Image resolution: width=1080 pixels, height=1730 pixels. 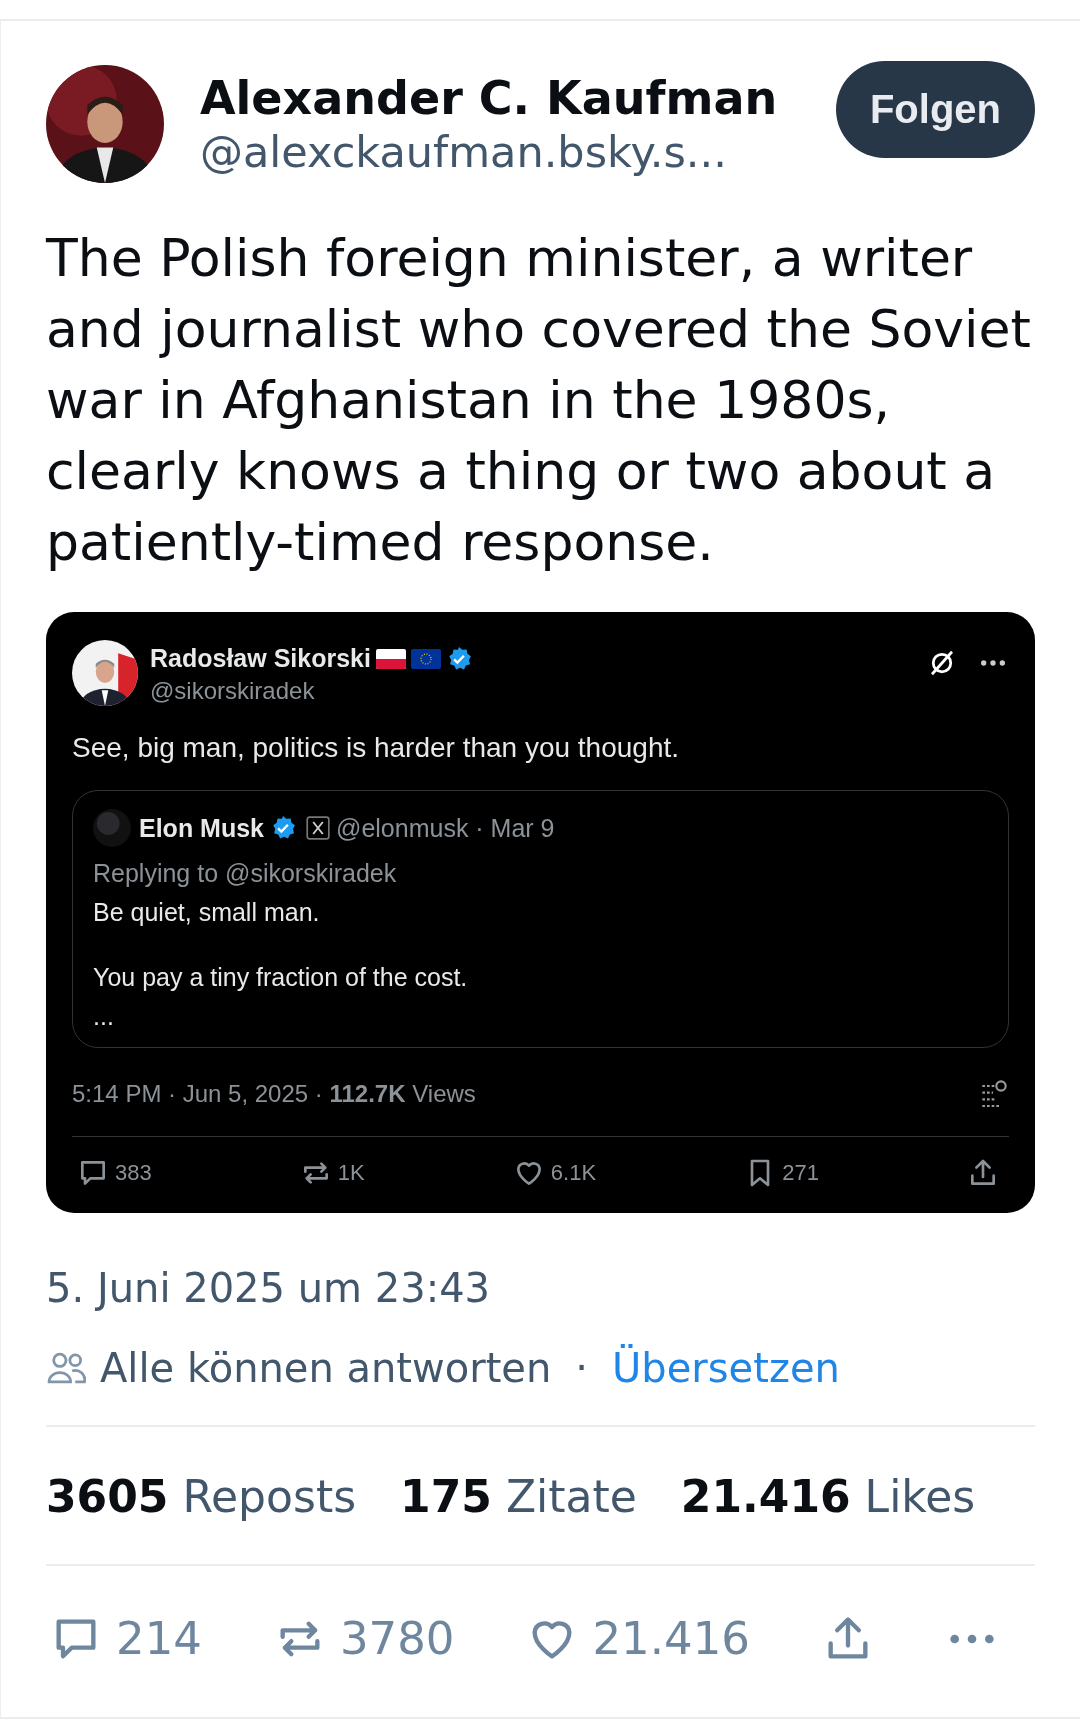 What do you see at coordinates (281, 977) in the screenshot?
I see `tweet-text: You pay a tiny fraction of the cost.` at bounding box center [281, 977].